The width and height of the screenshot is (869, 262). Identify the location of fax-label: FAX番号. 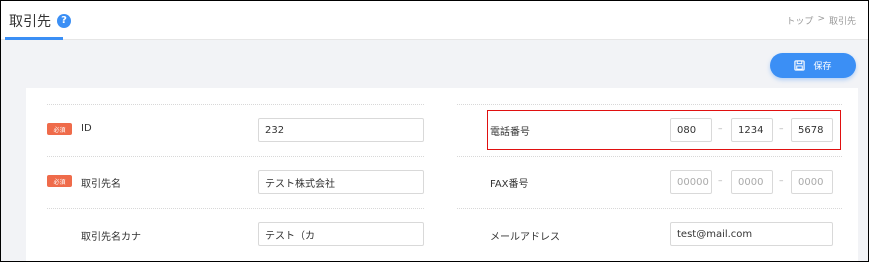
(509, 184).